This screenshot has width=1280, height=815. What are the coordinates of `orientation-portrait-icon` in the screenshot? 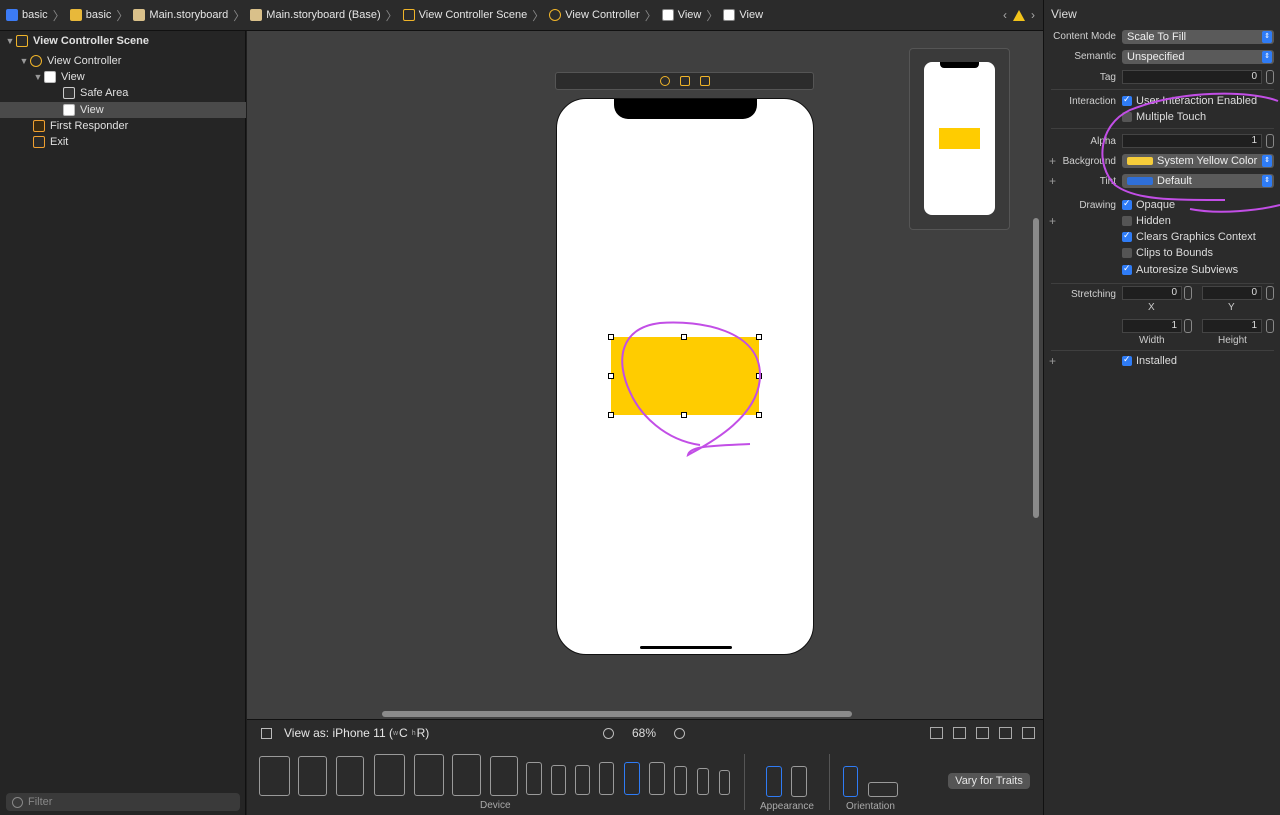 It's located at (850, 781).